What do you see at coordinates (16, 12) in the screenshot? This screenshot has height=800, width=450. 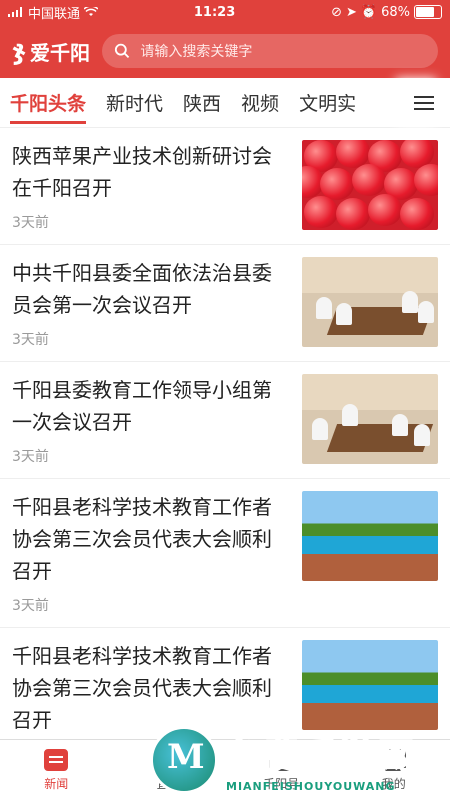 I see `signal-icon` at bounding box center [16, 12].